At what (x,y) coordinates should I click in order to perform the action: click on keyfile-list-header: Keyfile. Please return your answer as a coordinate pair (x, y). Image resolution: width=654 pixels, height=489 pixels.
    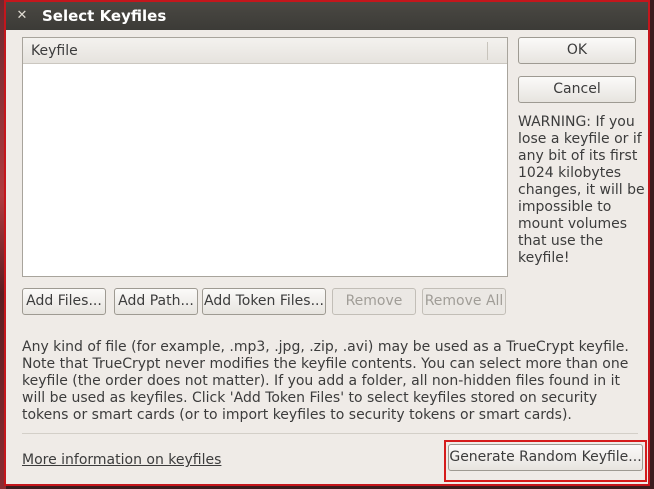
    Looking at the image, I should click on (265, 51).